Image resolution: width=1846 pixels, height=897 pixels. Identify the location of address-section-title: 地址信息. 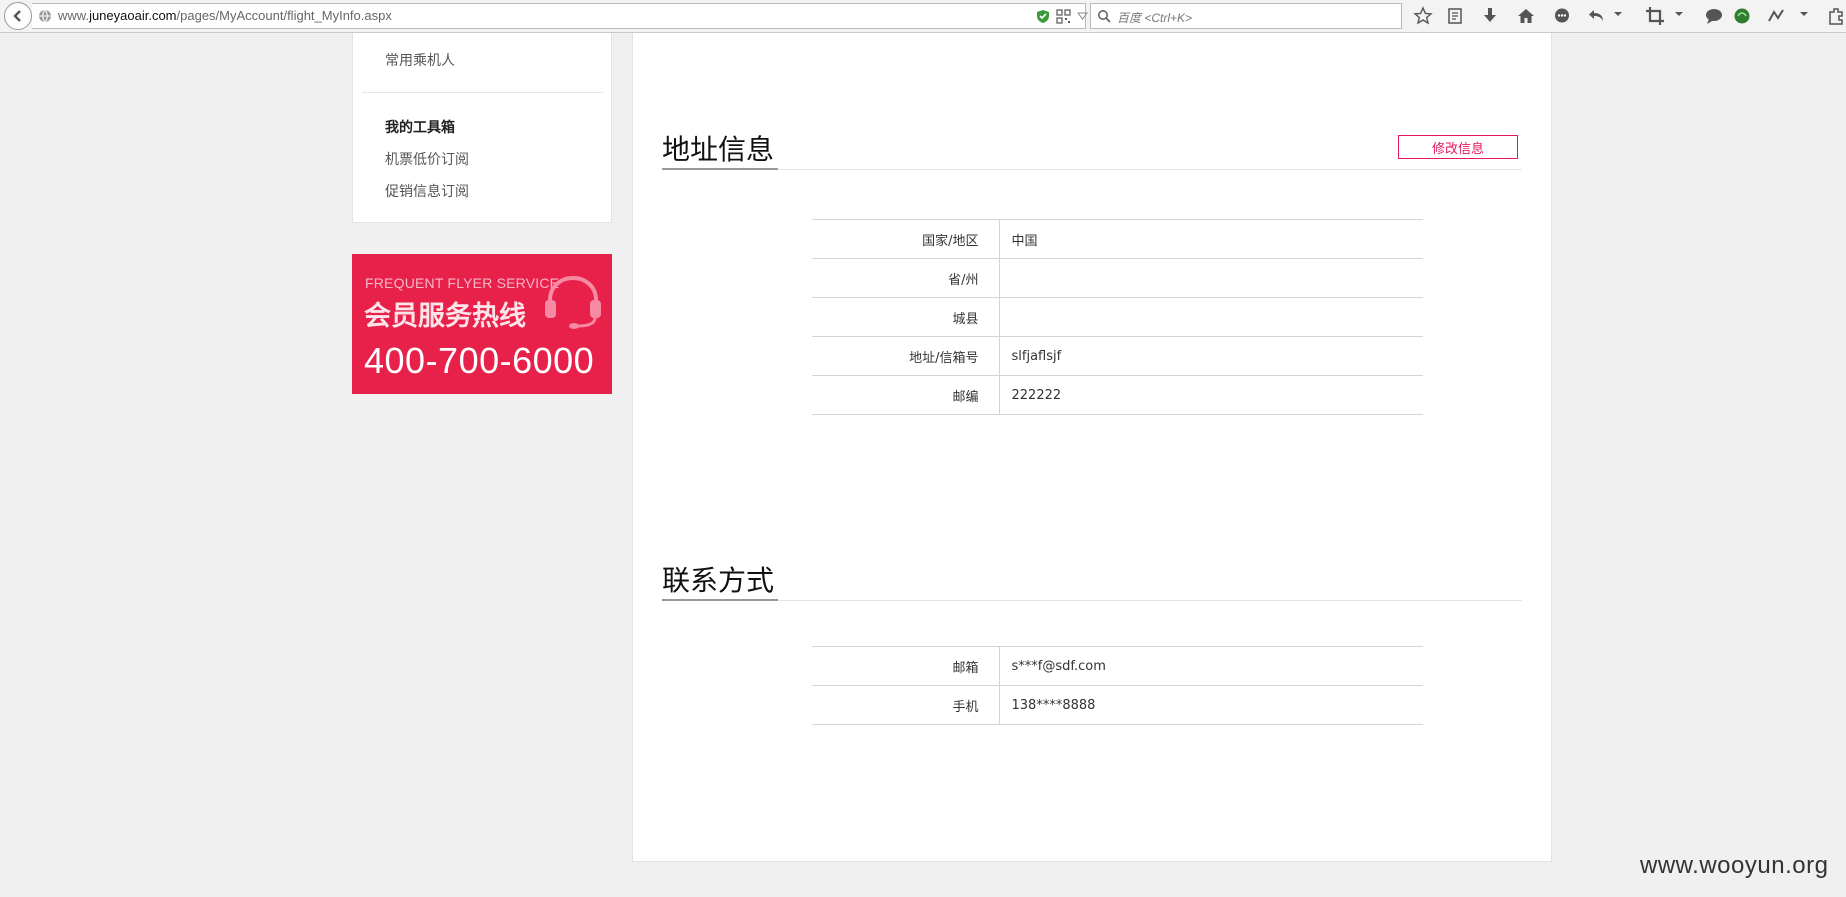
(718, 149).